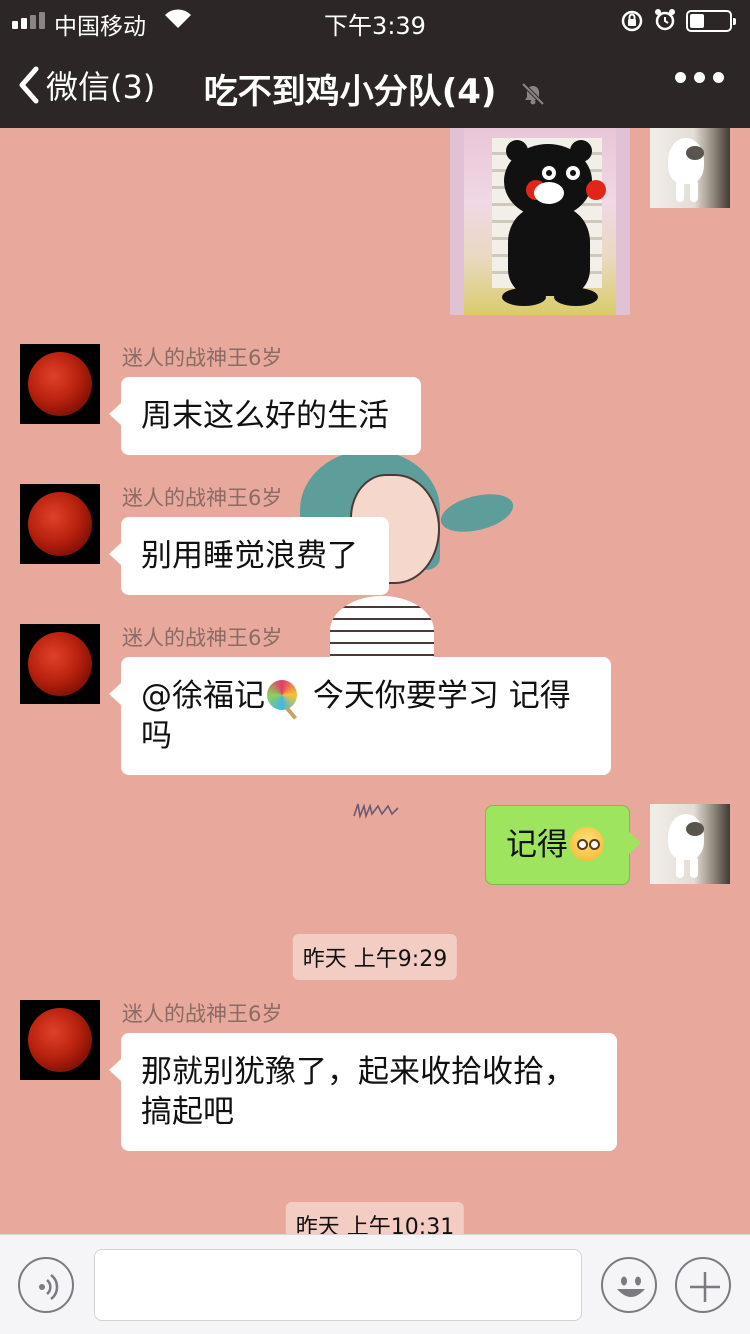 The width and height of the screenshot is (750, 1334). What do you see at coordinates (587, 844) in the screenshot?
I see `flushed-emoji-icon` at bounding box center [587, 844].